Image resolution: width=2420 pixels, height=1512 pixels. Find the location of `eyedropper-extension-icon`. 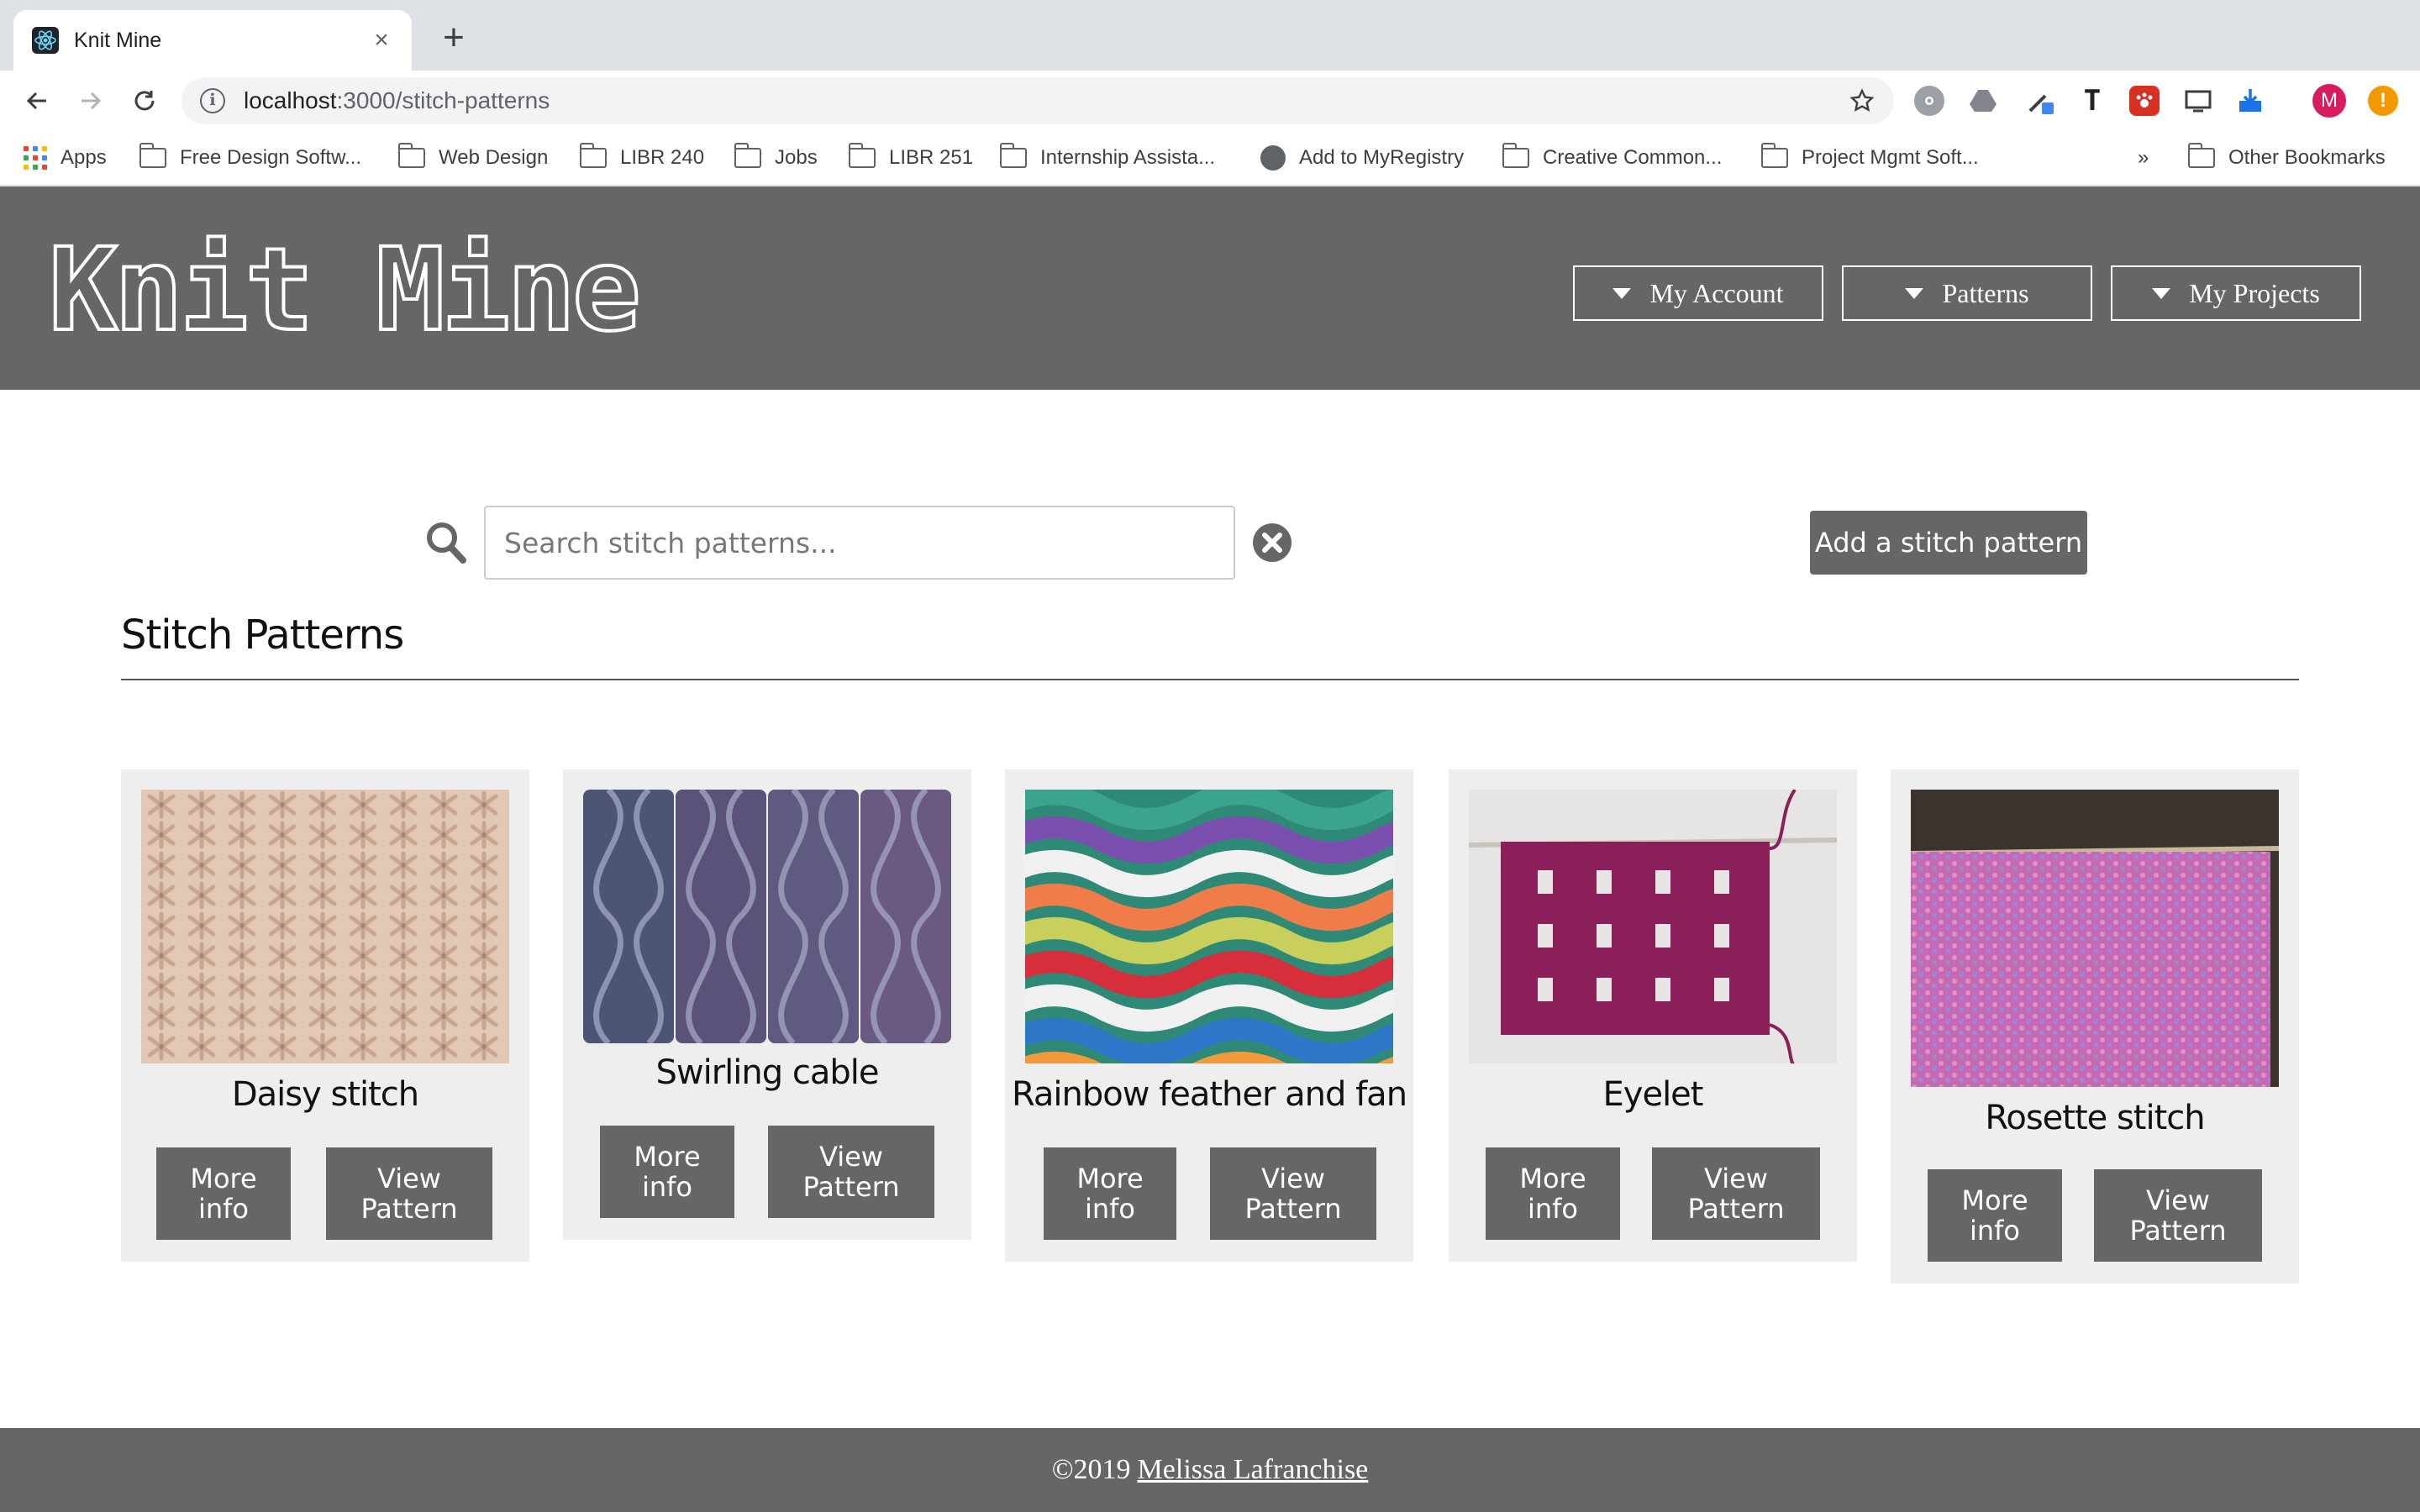

eyedropper-extension-icon is located at coordinates (2040, 101).